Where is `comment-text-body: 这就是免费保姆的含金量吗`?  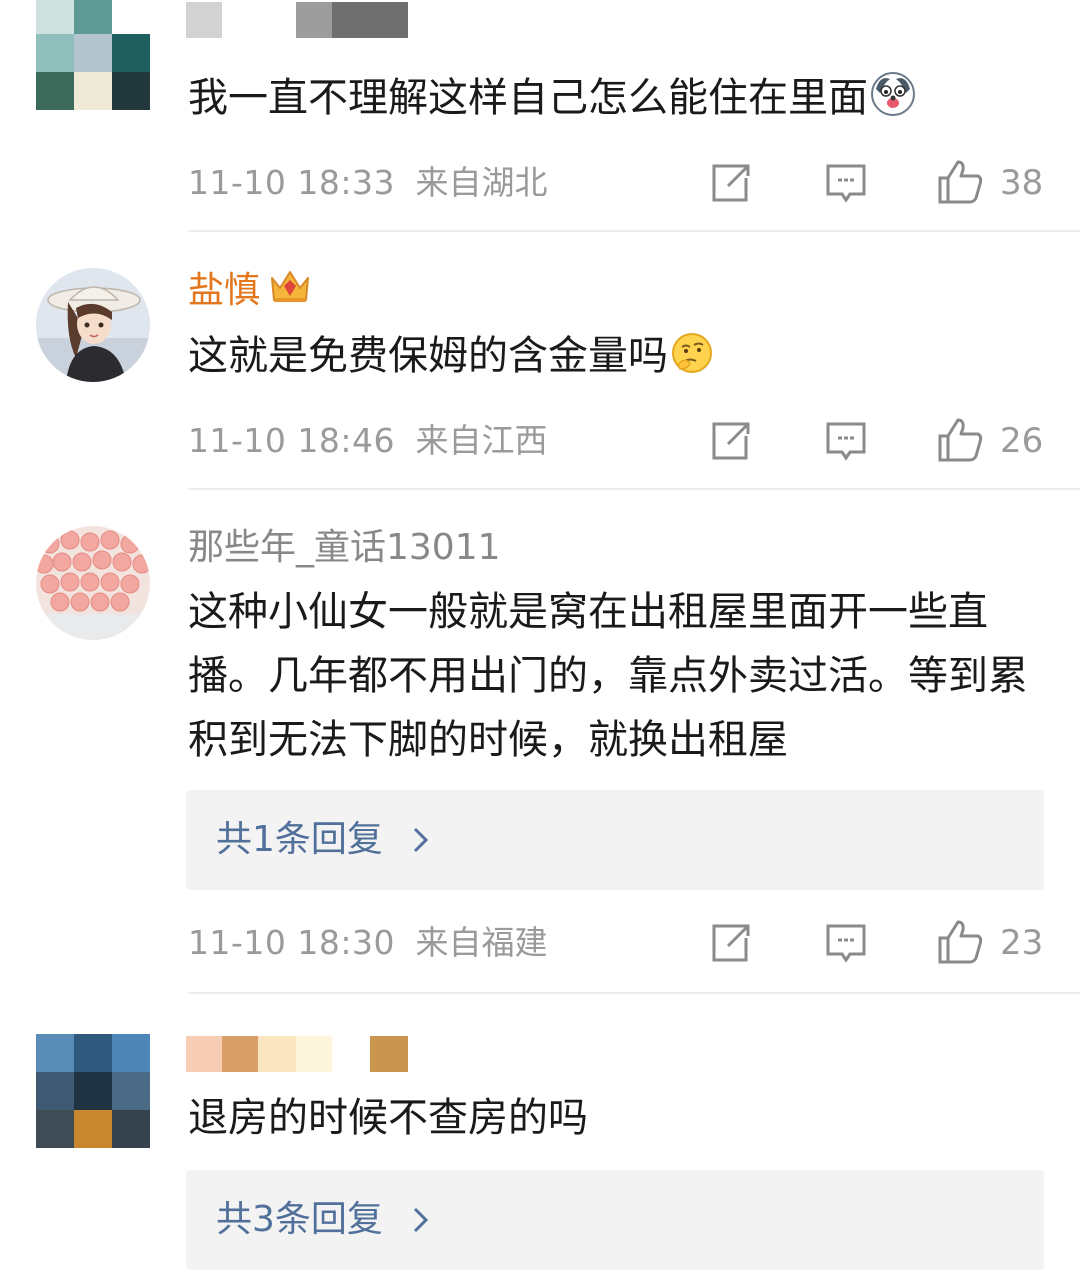 comment-text-body: 这就是免费保姆的含金量吗 is located at coordinates (428, 356).